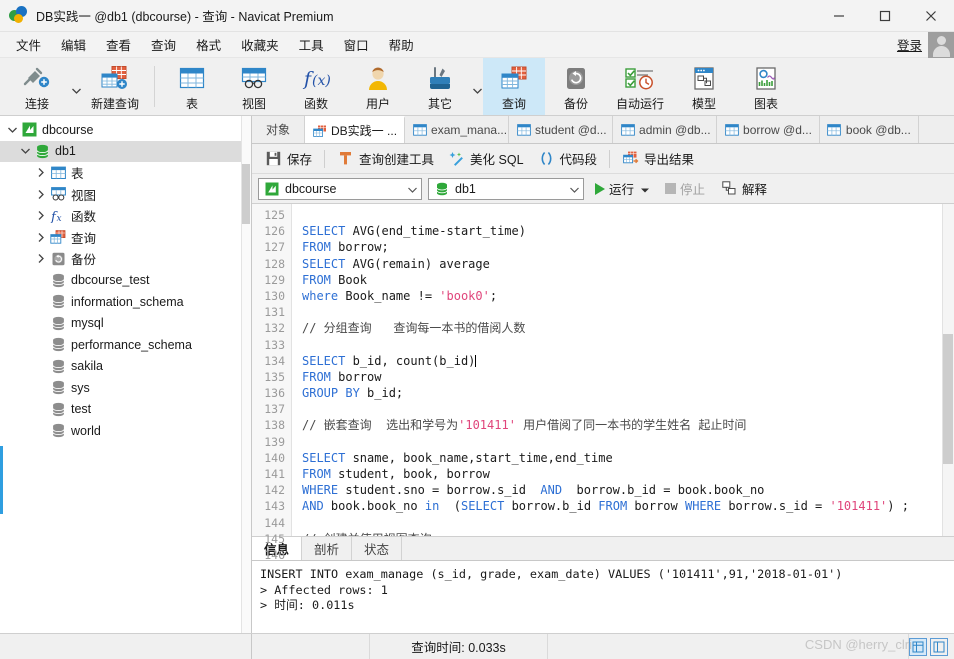 The width and height of the screenshot is (954, 659). Describe the element at coordinates (125, 367) in the screenshot. I see `sidebar-item-sakila: sakila` at that location.